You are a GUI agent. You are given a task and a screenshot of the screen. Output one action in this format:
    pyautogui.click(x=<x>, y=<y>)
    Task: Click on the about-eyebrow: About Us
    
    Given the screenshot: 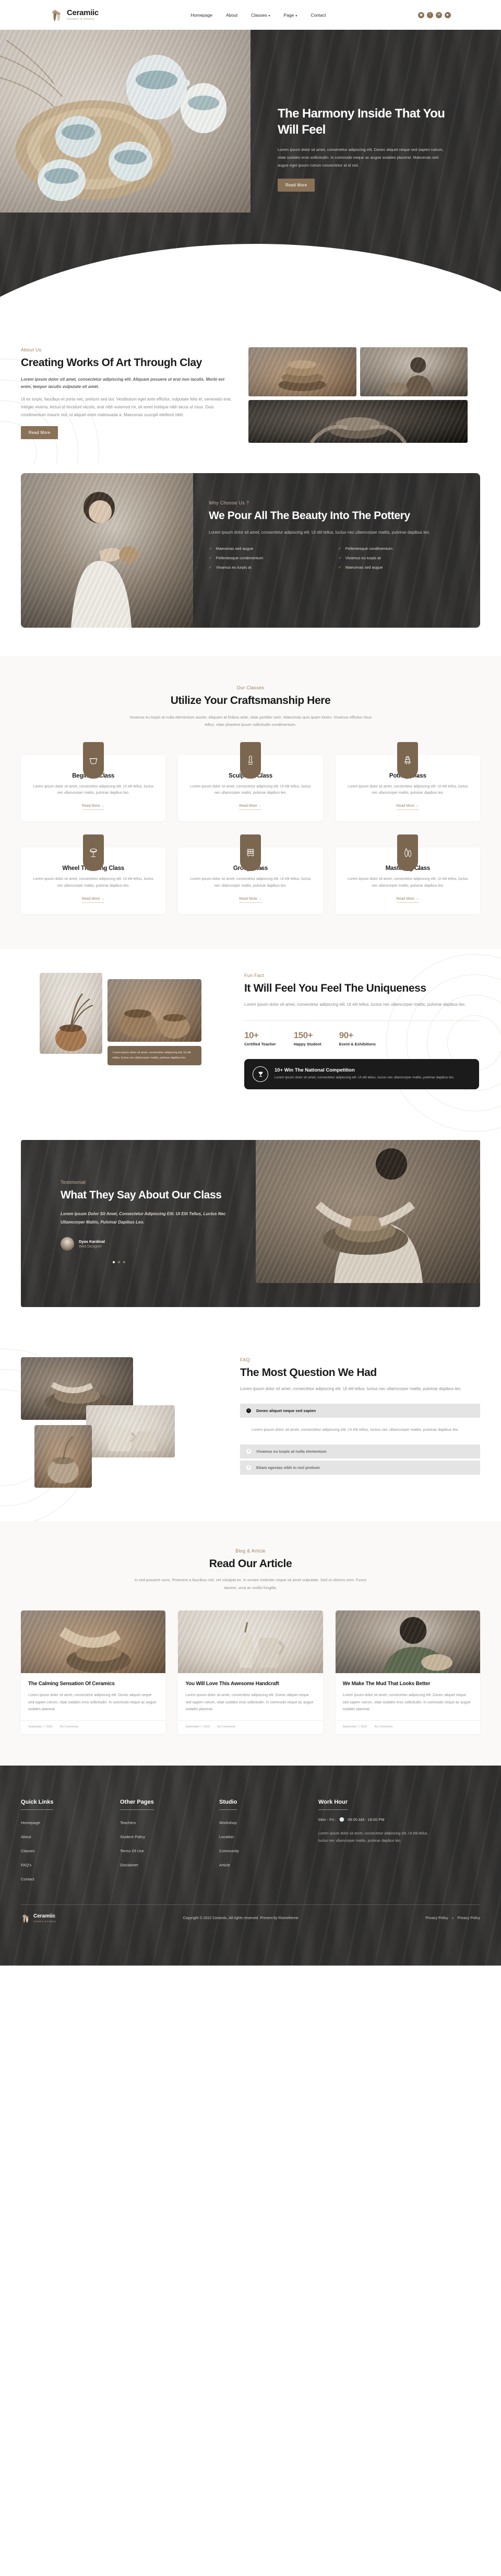 What is the action you would take?
    pyautogui.click(x=31, y=349)
    